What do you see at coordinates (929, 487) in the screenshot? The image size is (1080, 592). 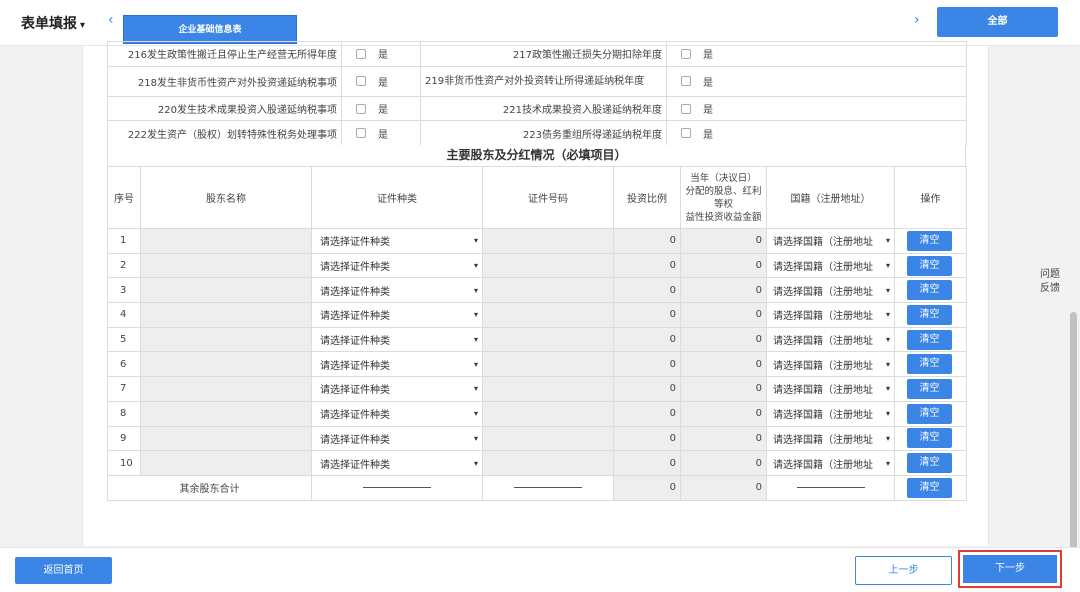 I see `clear-total-button: 清空` at bounding box center [929, 487].